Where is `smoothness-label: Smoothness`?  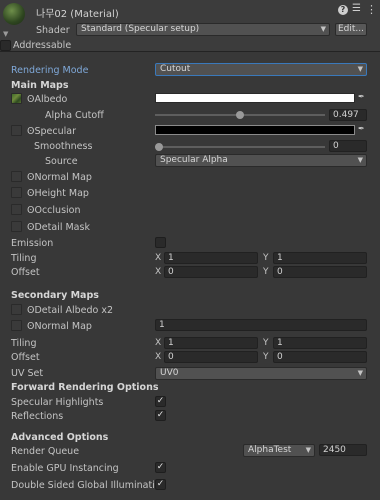 smoothness-label: Smoothness is located at coordinates (63, 146).